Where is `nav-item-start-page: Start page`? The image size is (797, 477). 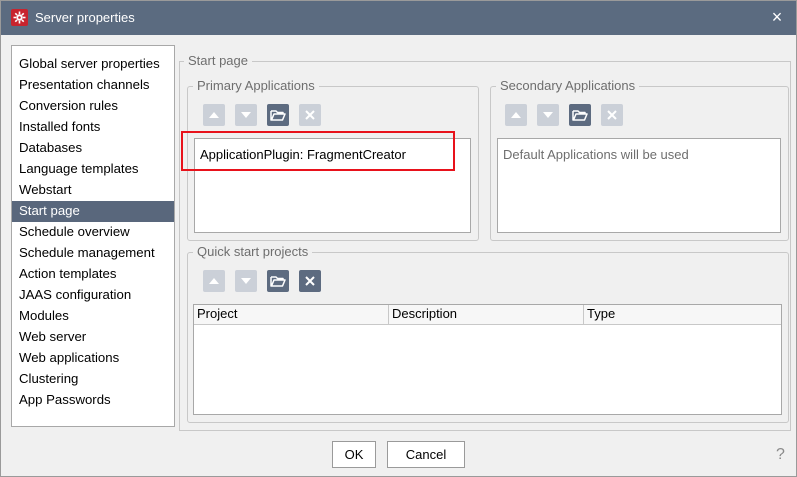
nav-item-start-page: Start page is located at coordinates (93, 211).